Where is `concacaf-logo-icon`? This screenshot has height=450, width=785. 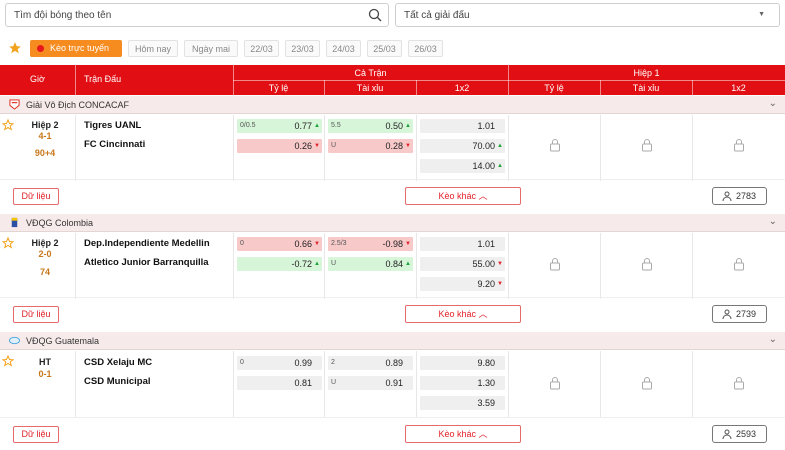 concacaf-logo-icon is located at coordinates (14, 104).